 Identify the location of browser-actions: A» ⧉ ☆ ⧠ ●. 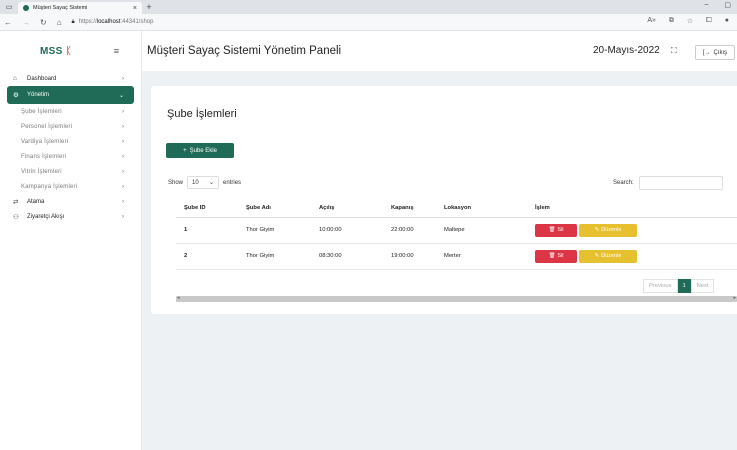
(688, 21).